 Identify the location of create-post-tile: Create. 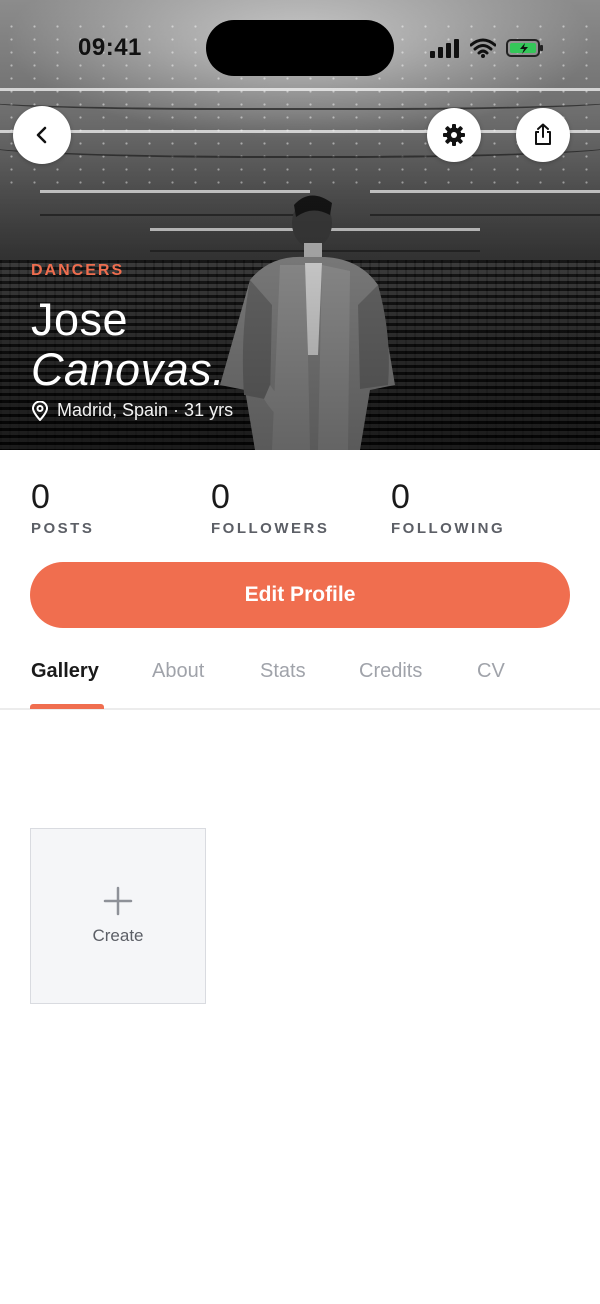
(118, 916).